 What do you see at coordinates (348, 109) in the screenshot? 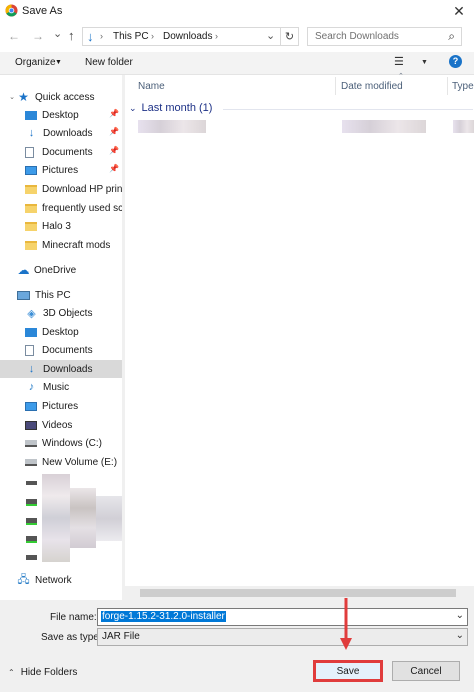
I see `group-divider` at bounding box center [348, 109].